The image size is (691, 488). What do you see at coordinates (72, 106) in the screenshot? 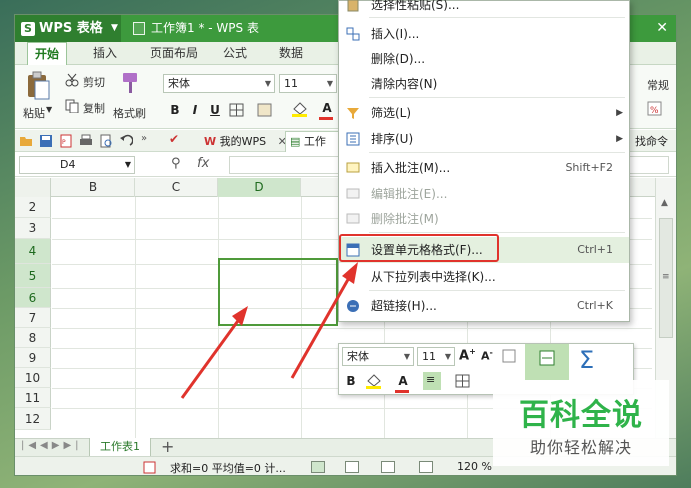
I see `copy-icon` at bounding box center [72, 106].